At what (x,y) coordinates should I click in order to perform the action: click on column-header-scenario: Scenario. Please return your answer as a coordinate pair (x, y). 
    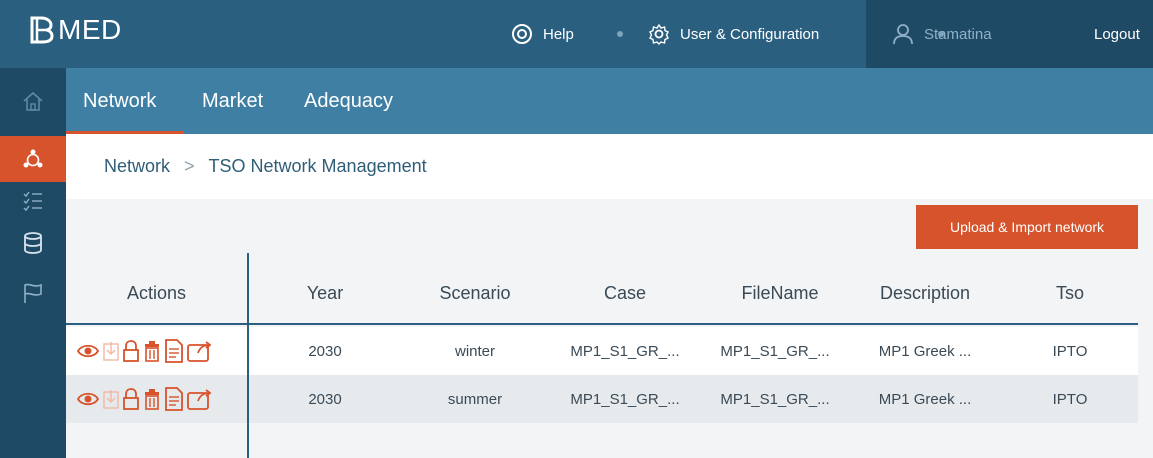
    Looking at the image, I should click on (475, 293).